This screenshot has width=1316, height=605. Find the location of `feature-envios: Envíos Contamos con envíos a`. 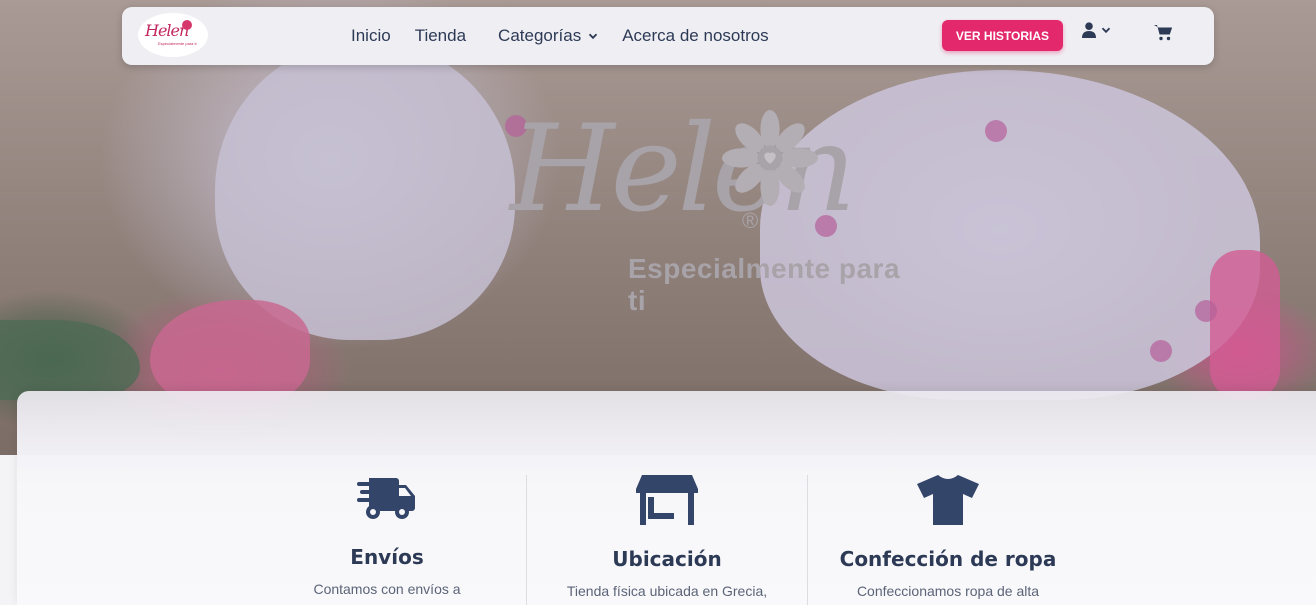

feature-envios: Envíos Contamos con envíos a is located at coordinates (387, 540).